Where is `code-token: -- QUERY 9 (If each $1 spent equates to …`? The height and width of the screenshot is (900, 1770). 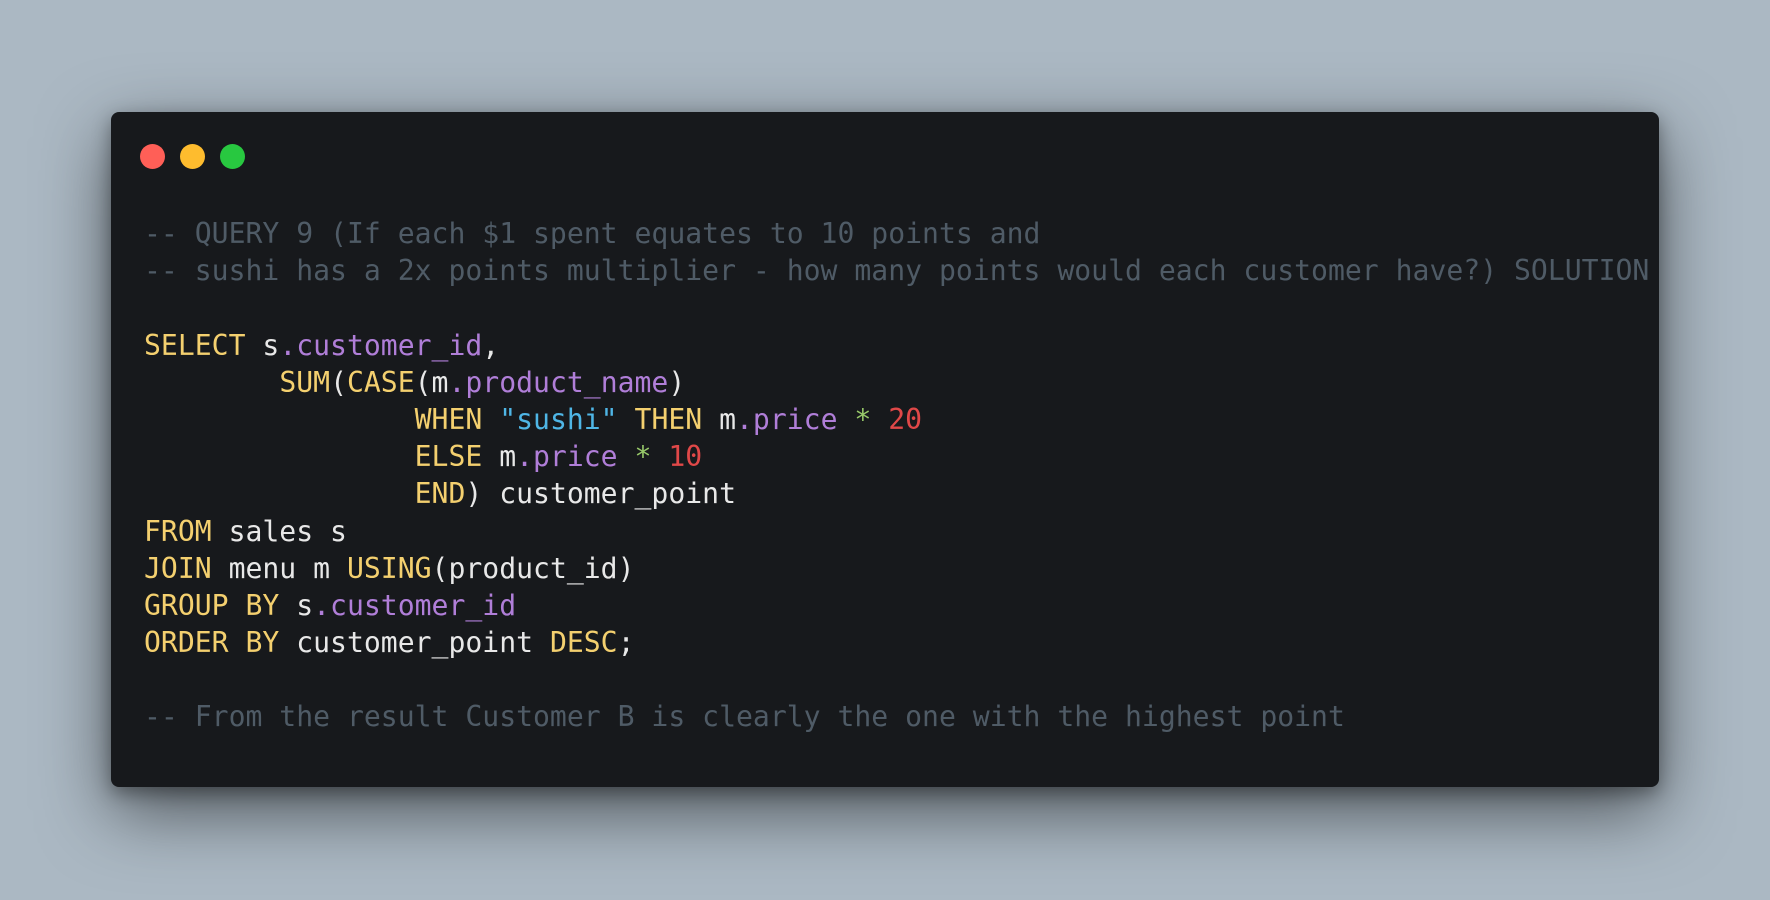 code-token: -- QUERY 9 (If each $1 spent equates to … is located at coordinates (592, 233).